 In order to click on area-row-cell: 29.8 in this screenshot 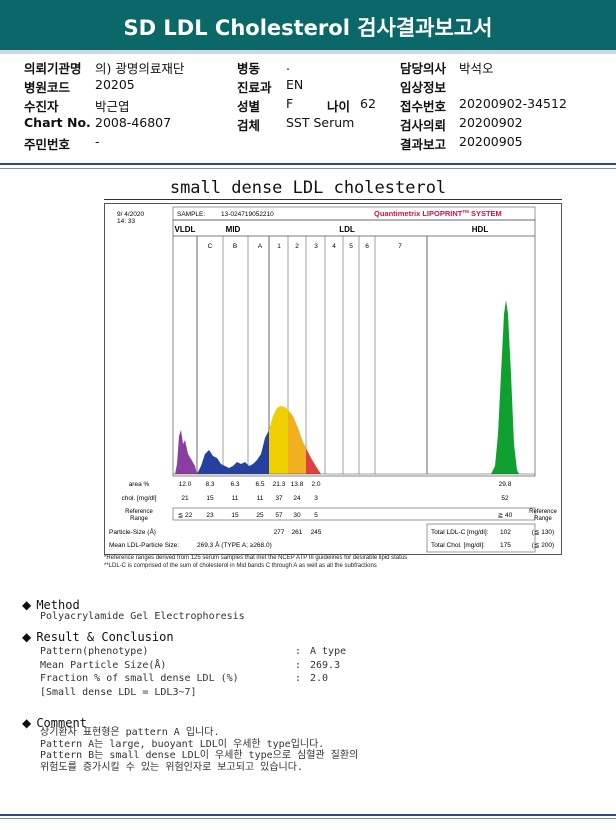, I will do `click(505, 484)`.